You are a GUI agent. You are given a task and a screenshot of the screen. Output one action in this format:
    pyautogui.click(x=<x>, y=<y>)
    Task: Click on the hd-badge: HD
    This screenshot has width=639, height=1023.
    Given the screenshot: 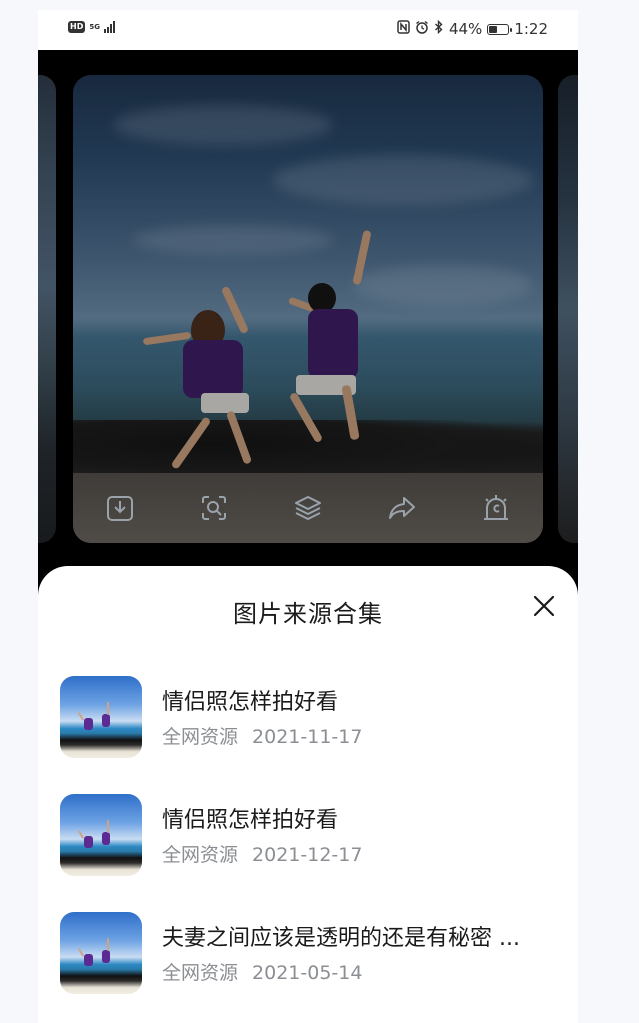 What is the action you would take?
    pyautogui.click(x=77, y=27)
    